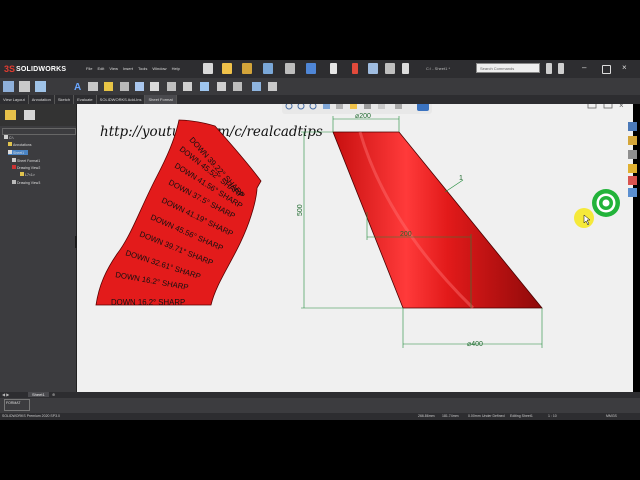  What do you see at coordinates (320, 450) in the screenshot?
I see `letterbox-bottom` at bounding box center [320, 450].